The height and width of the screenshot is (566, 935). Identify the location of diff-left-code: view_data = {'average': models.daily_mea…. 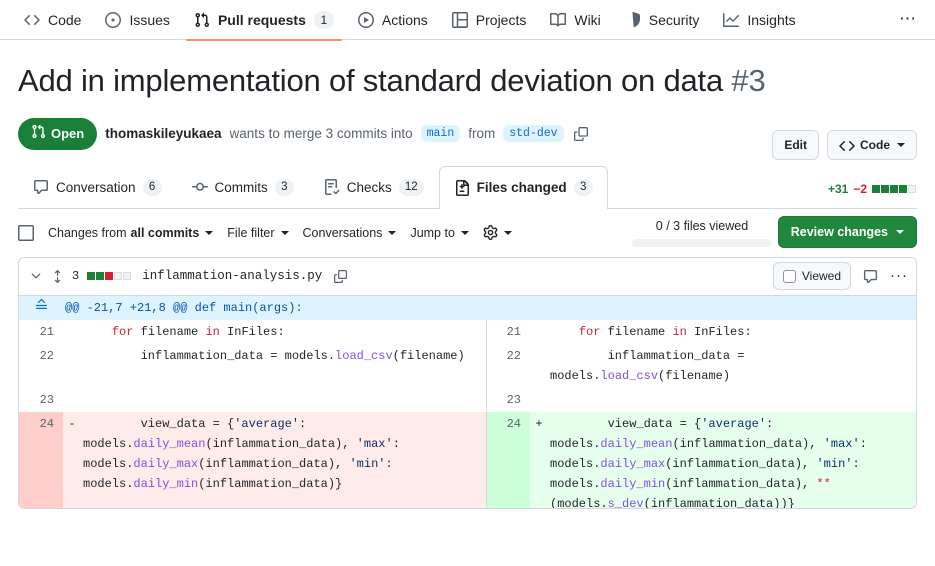
(284, 459).